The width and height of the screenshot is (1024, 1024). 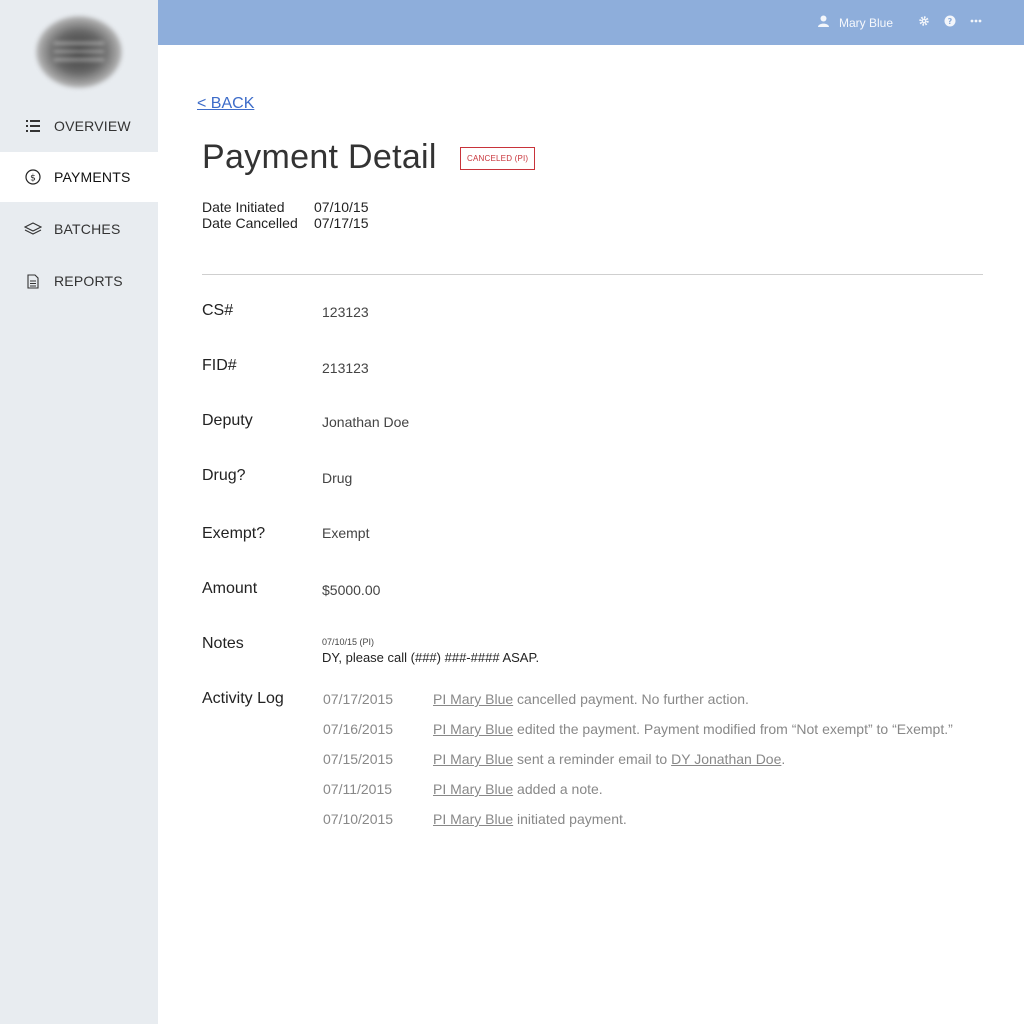 What do you see at coordinates (87, 229) in the screenshot?
I see `sidebar-item-label: BATCHES` at bounding box center [87, 229].